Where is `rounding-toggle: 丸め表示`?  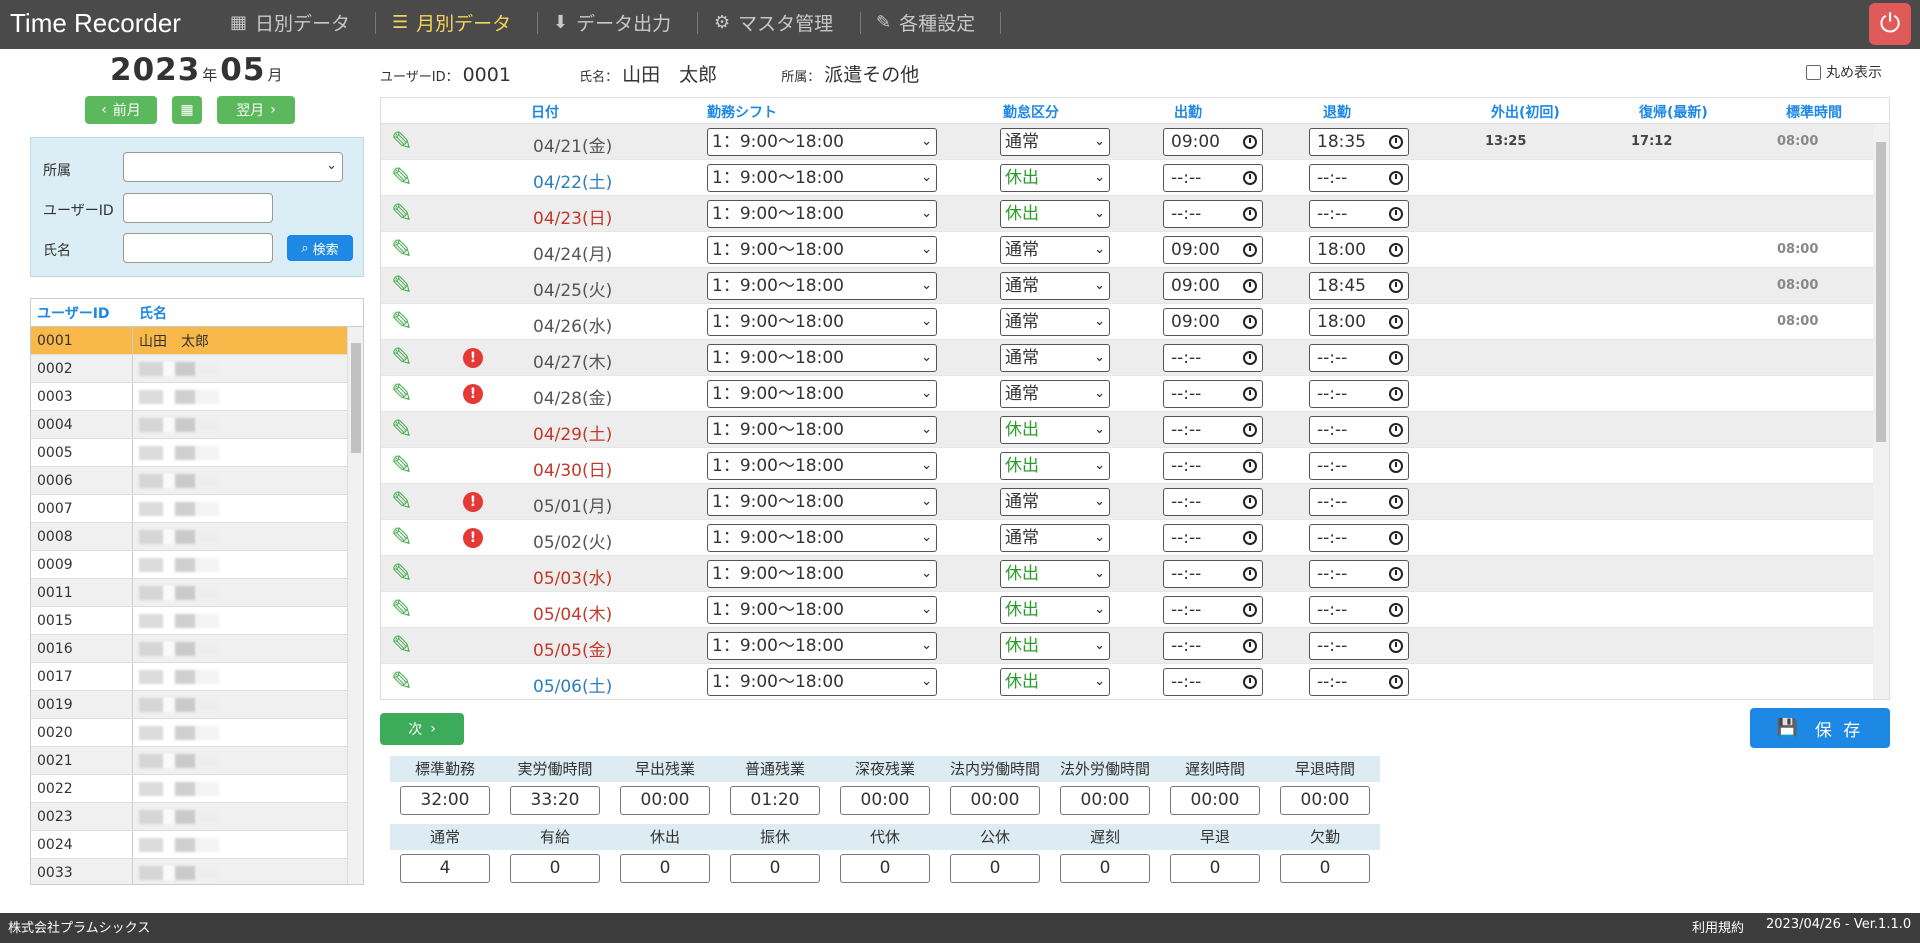
rounding-toggle: 丸め表示 is located at coordinates (1844, 72).